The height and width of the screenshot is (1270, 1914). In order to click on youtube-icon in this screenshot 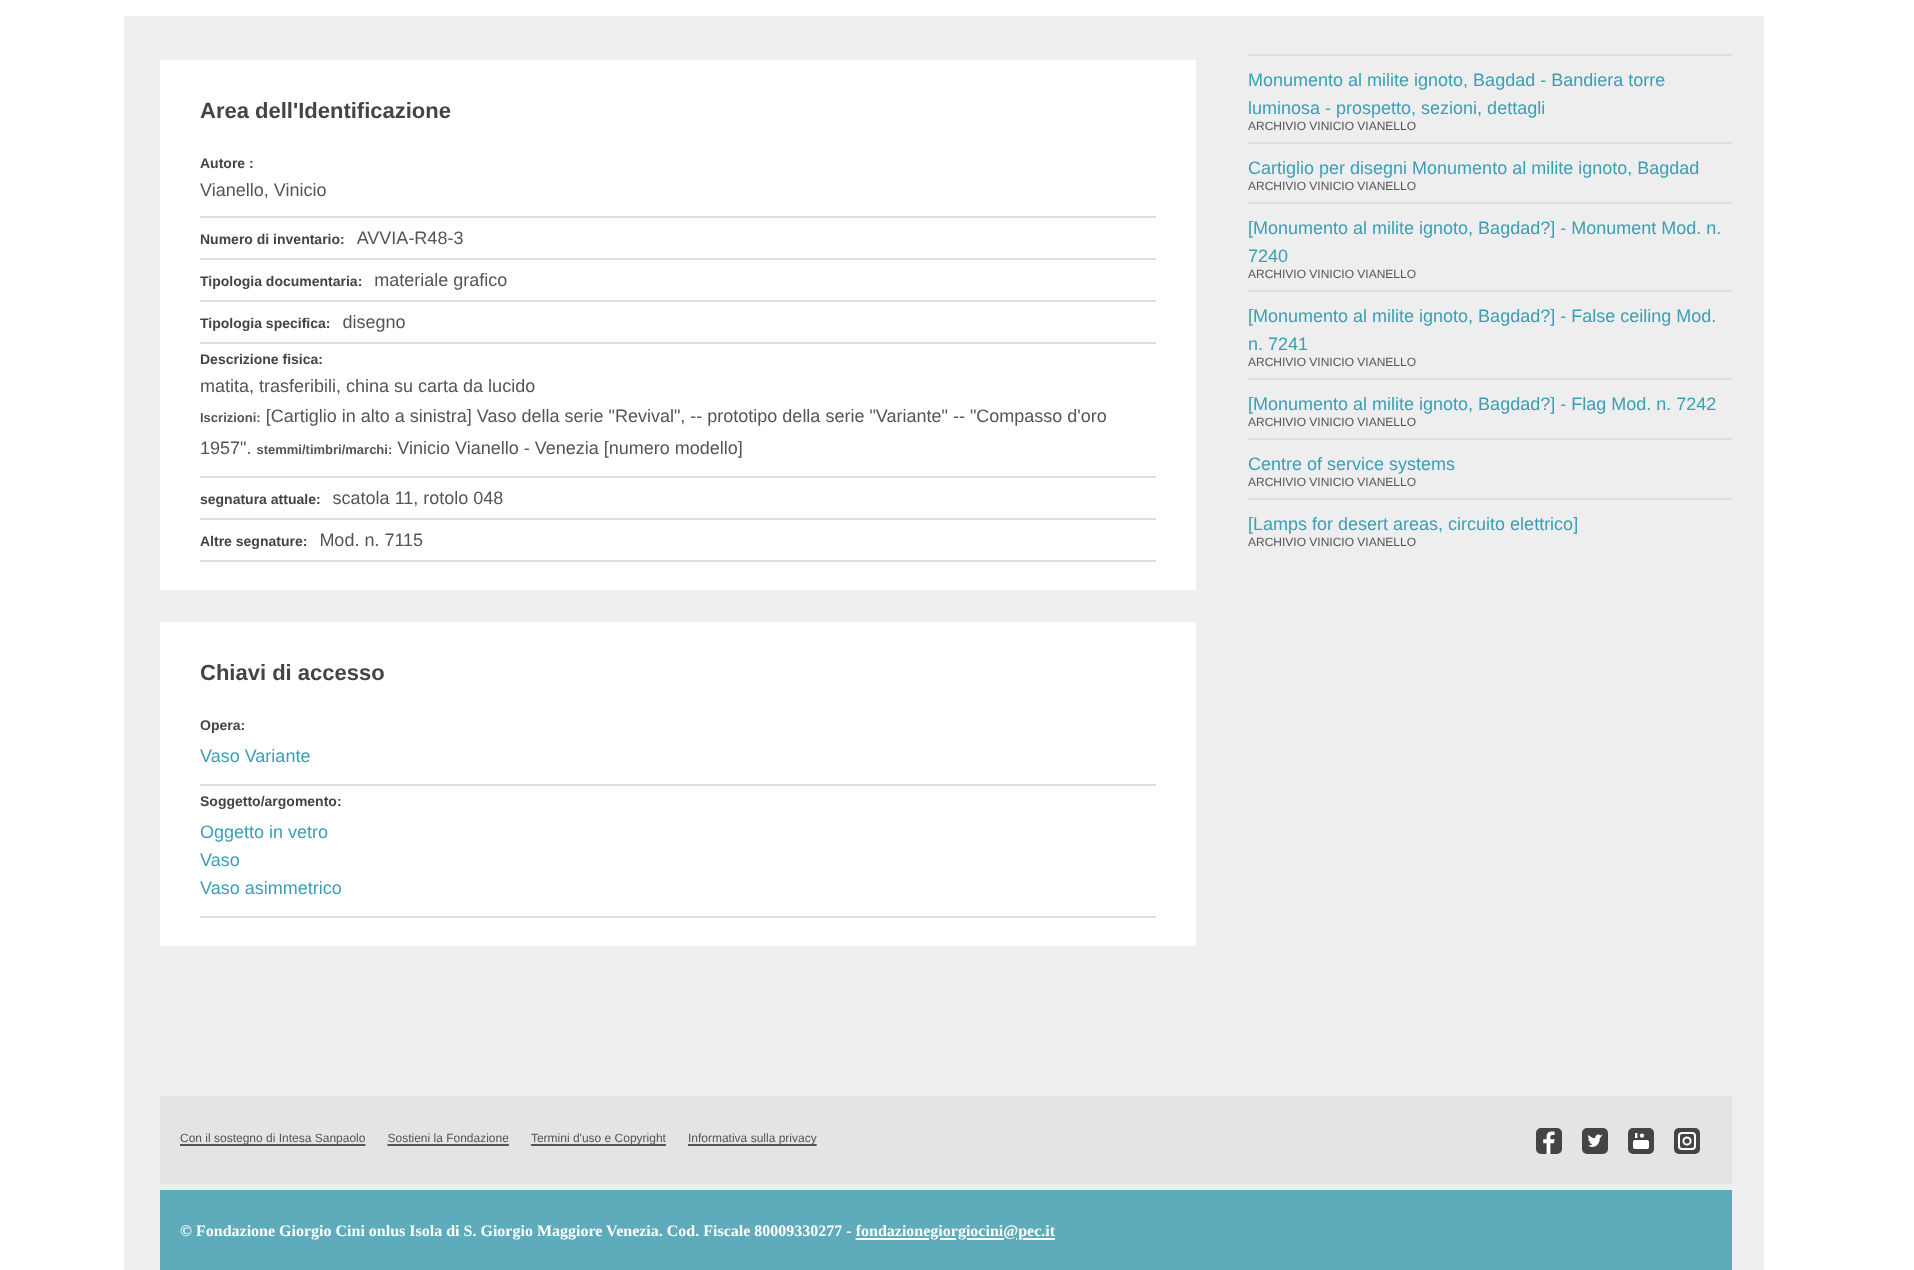, I will do `click(1641, 1140)`.